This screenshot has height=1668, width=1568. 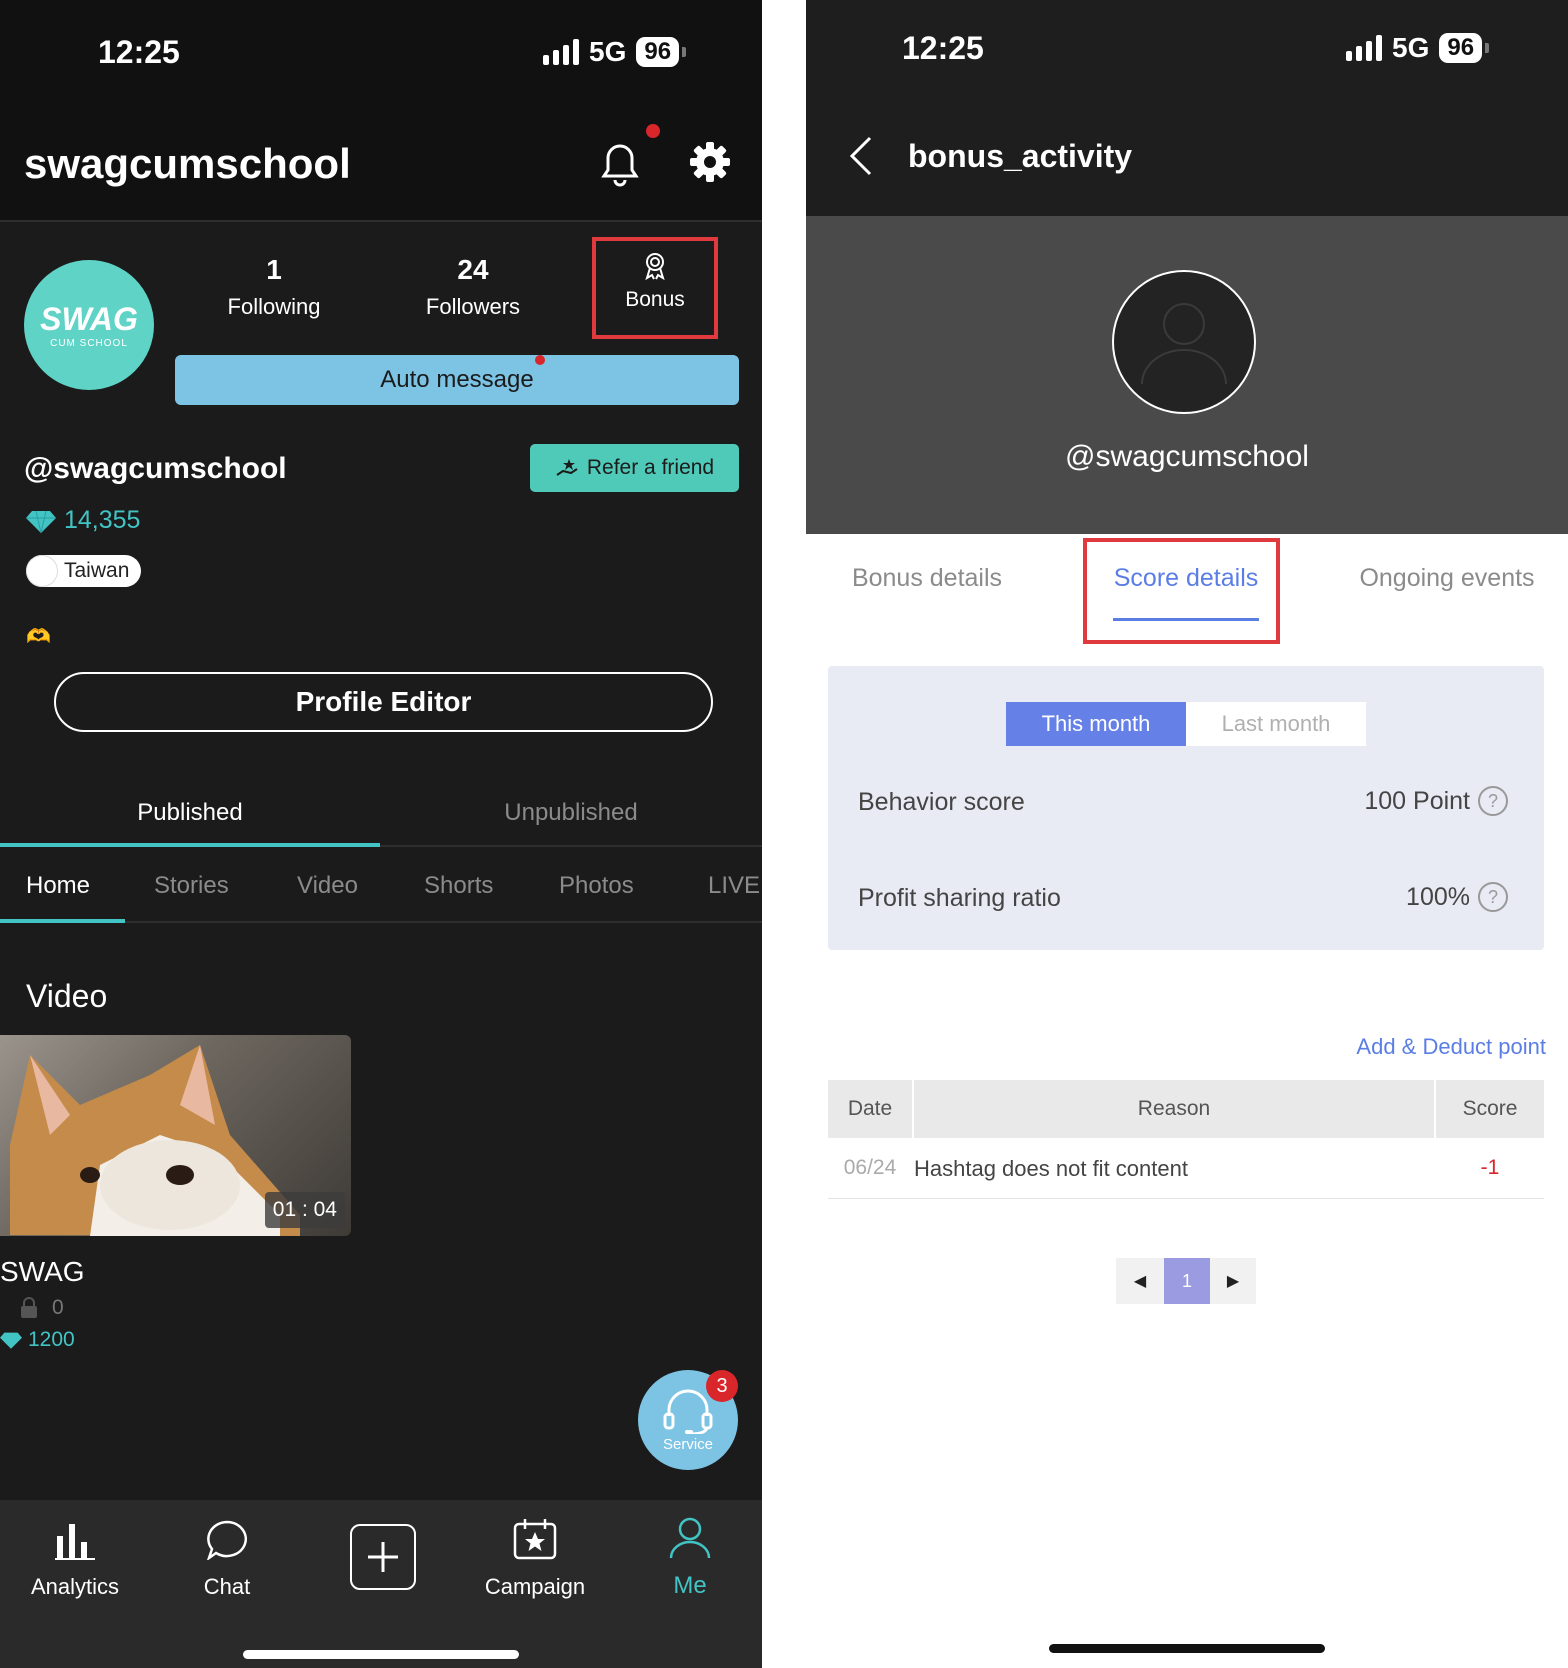 I want to click on behavior-score: 100 Point ?, so click(x=1436, y=801).